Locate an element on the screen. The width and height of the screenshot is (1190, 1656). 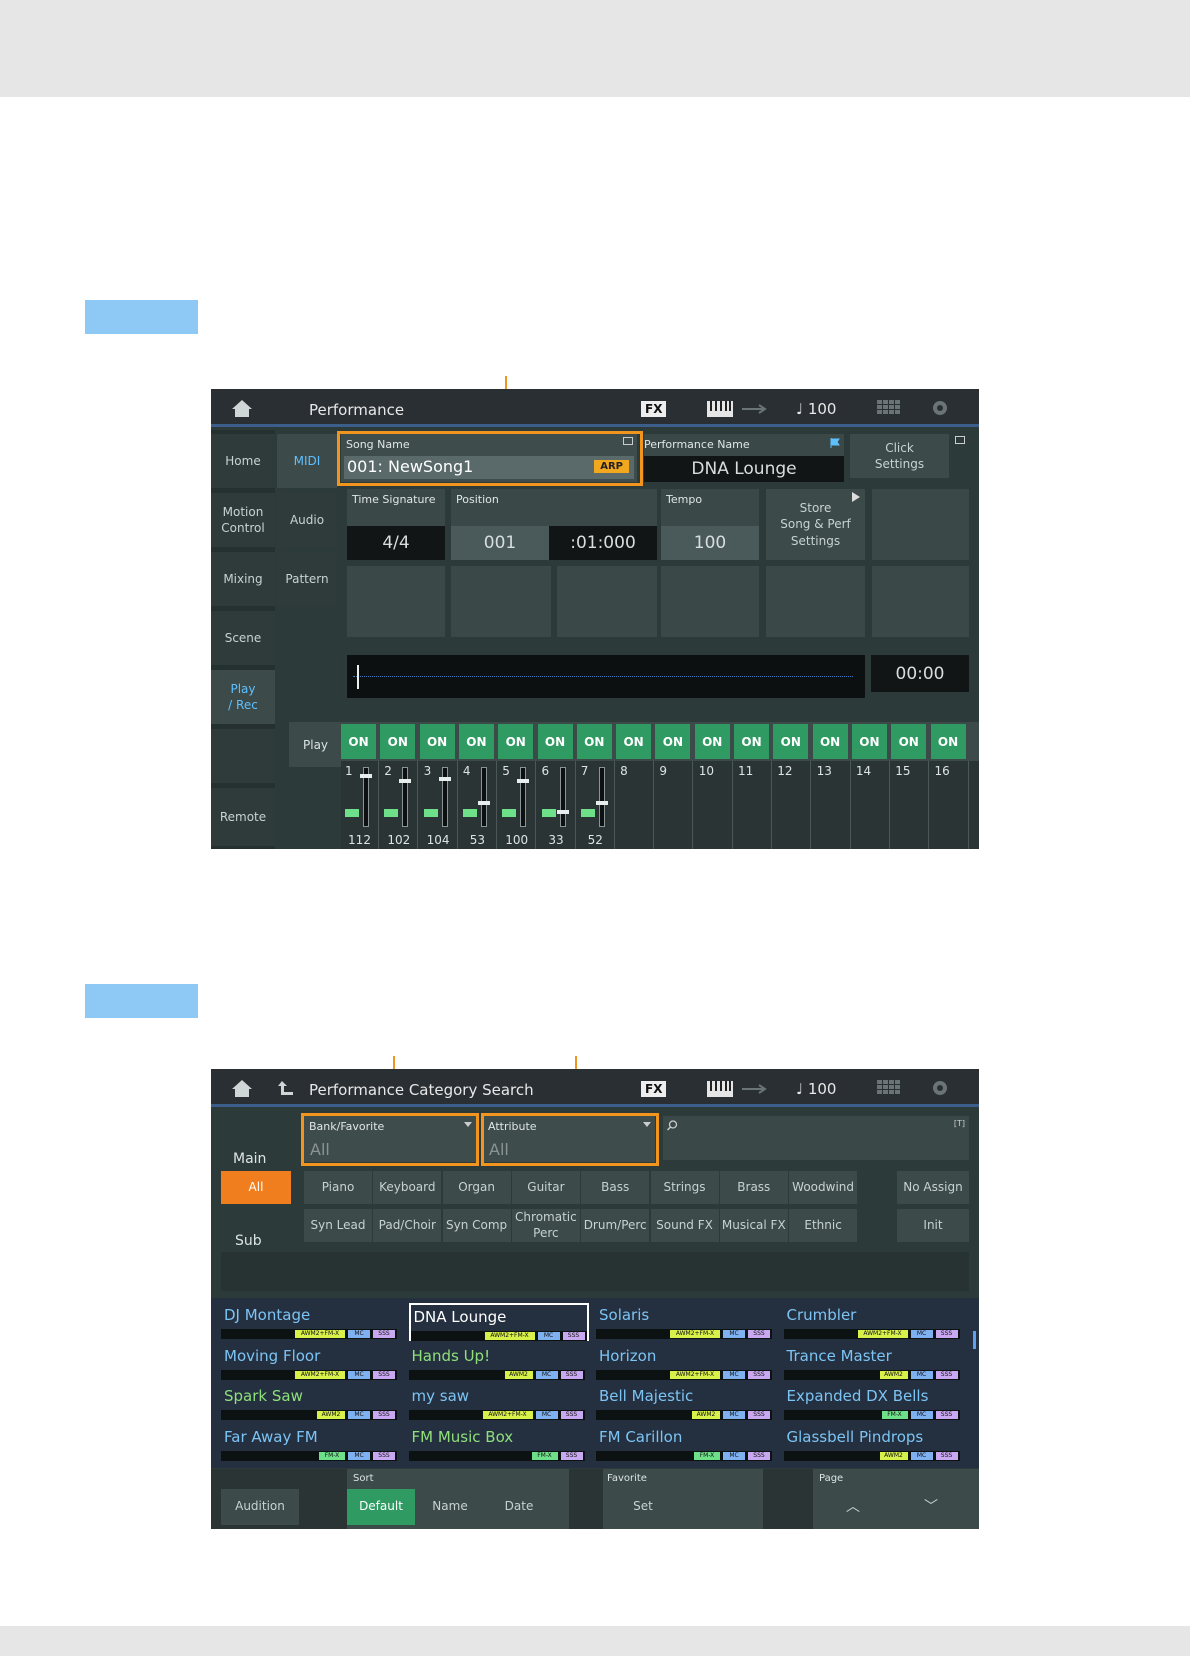
tab-midi: MIDI is located at coordinates (307, 461).